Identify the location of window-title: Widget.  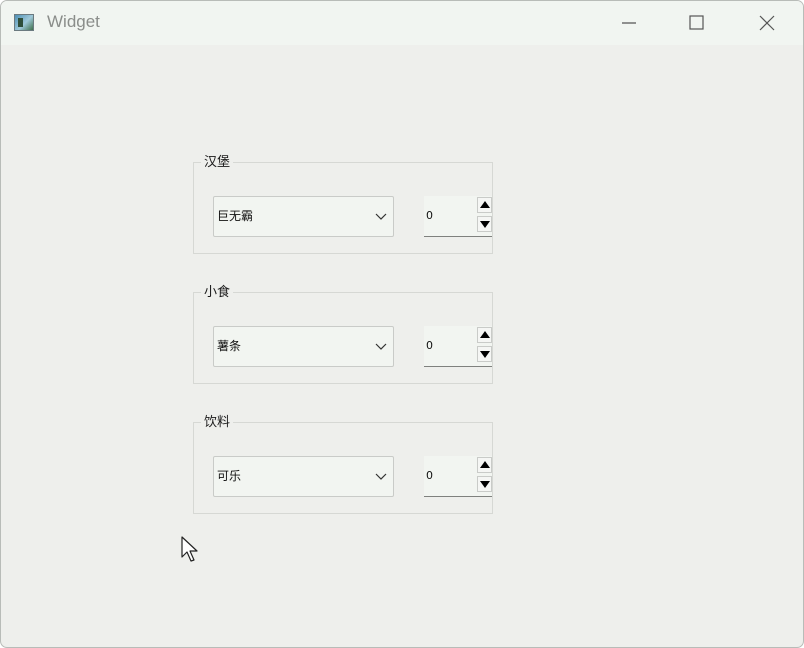
(73, 21).